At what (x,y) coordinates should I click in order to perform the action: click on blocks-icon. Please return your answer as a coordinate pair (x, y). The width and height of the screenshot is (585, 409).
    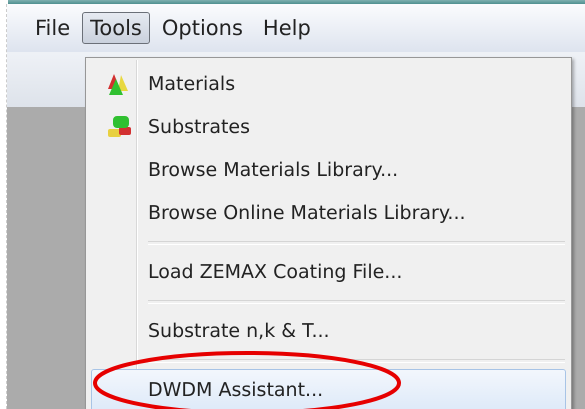
    Looking at the image, I should click on (120, 127).